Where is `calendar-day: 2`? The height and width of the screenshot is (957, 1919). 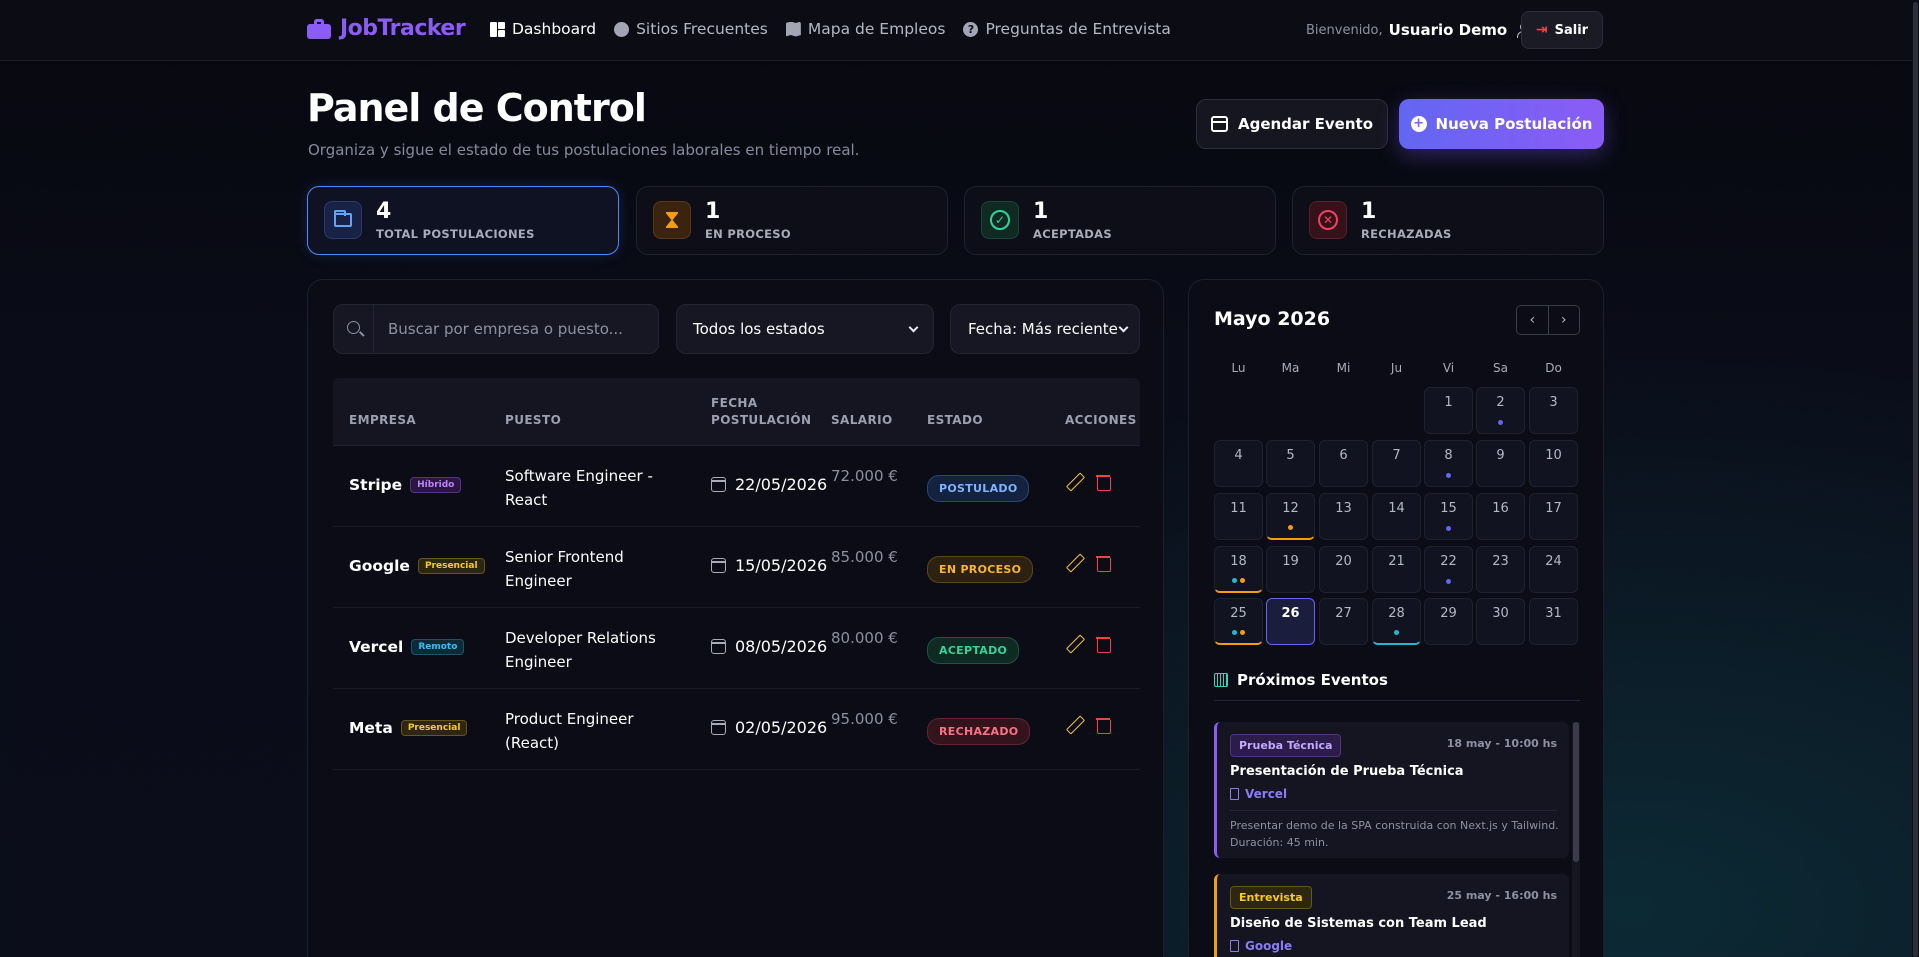
calendar-day: 2 is located at coordinates (1500, 410).